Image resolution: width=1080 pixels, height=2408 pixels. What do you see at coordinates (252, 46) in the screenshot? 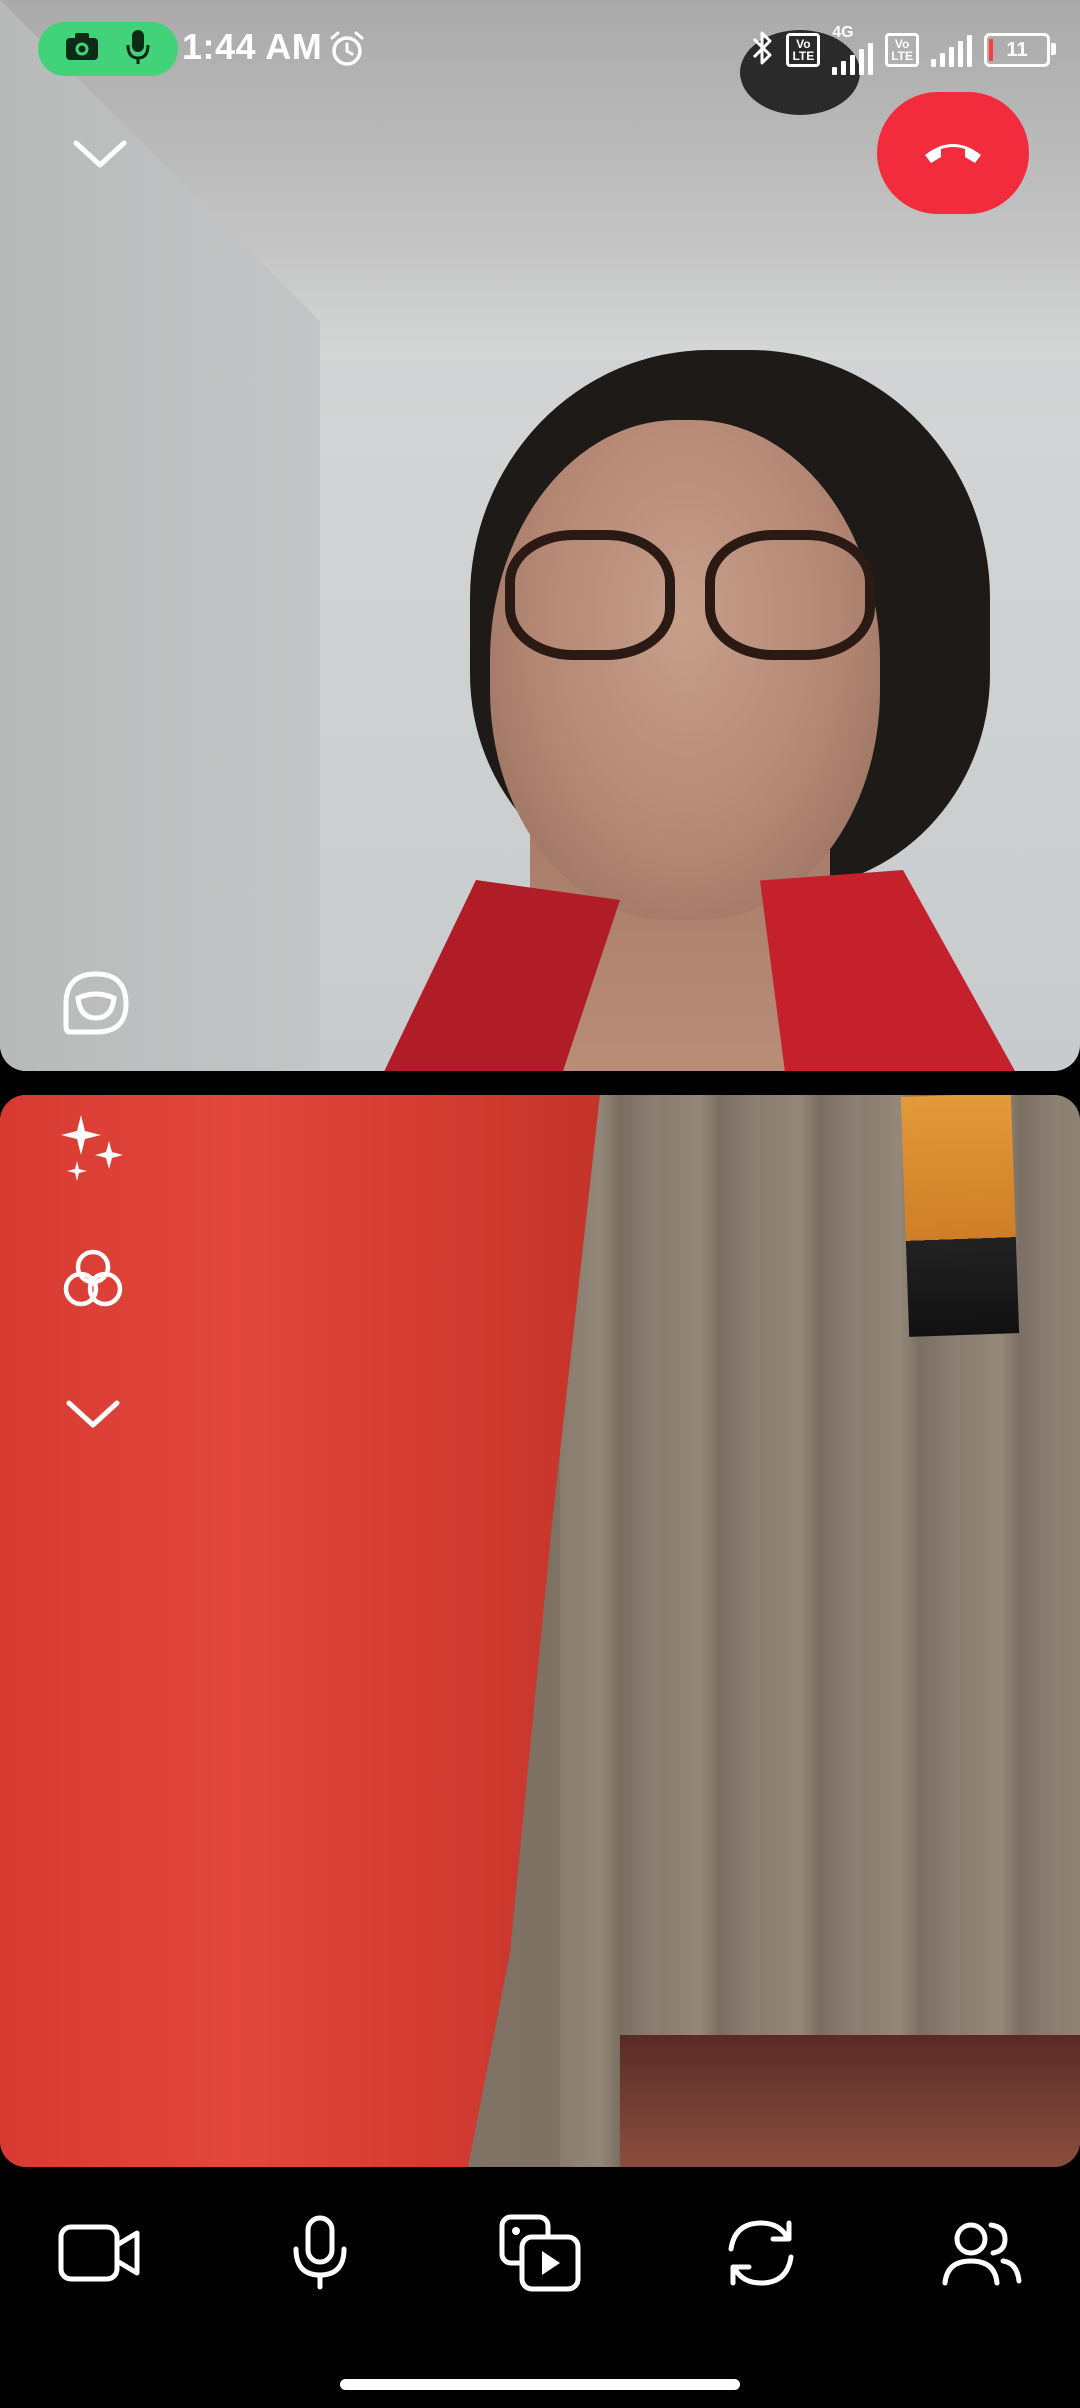
I see `status-time: 1:44 AM` at bounding box center [252, 46].